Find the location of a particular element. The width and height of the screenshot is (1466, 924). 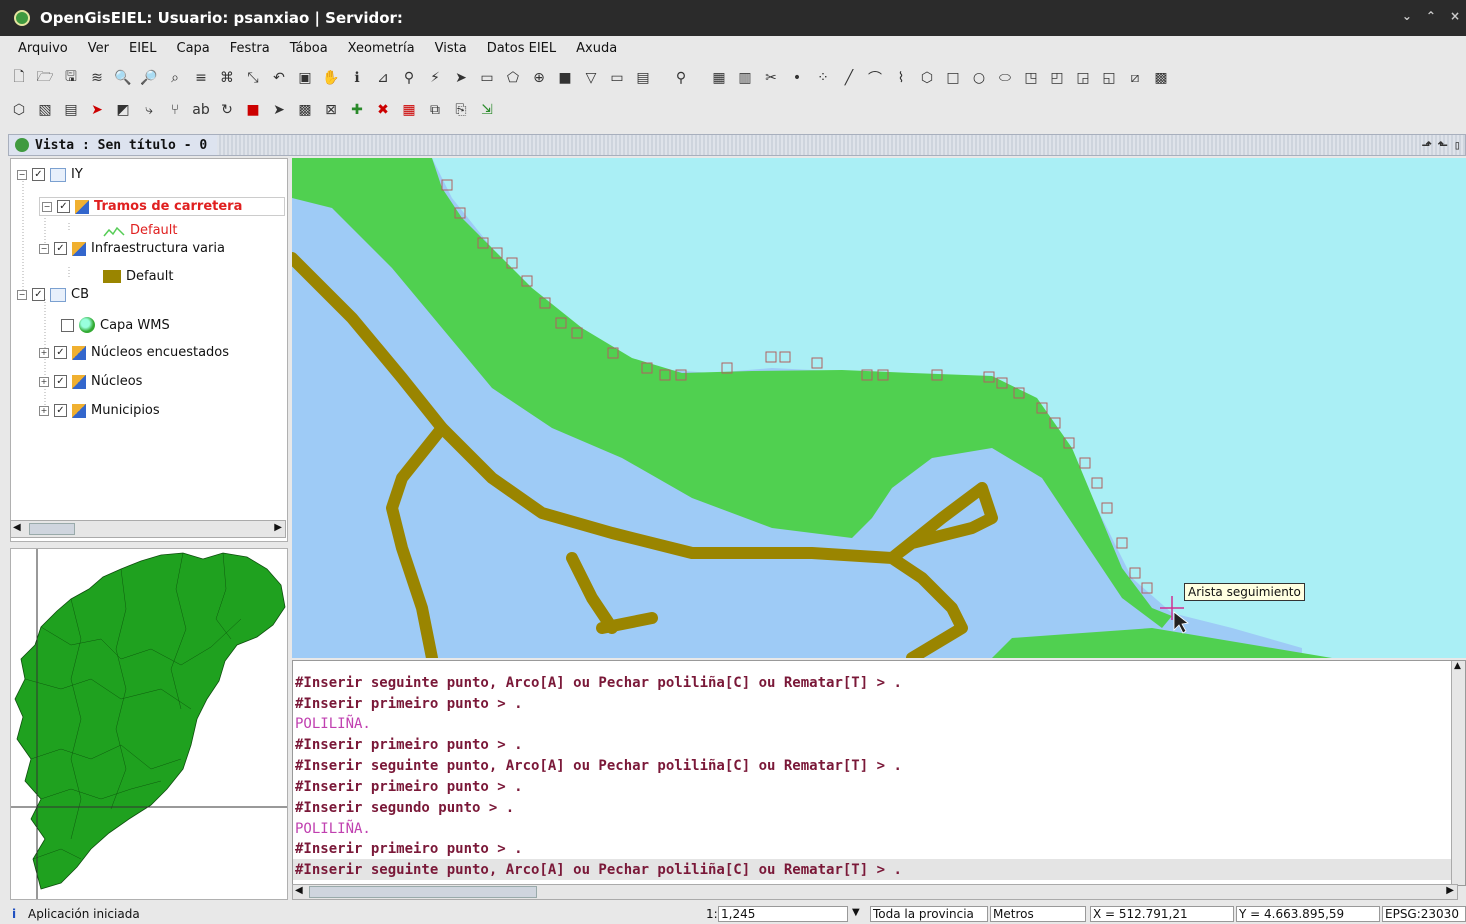

filter-icon: ▽ is located at coordinates (591, 78).